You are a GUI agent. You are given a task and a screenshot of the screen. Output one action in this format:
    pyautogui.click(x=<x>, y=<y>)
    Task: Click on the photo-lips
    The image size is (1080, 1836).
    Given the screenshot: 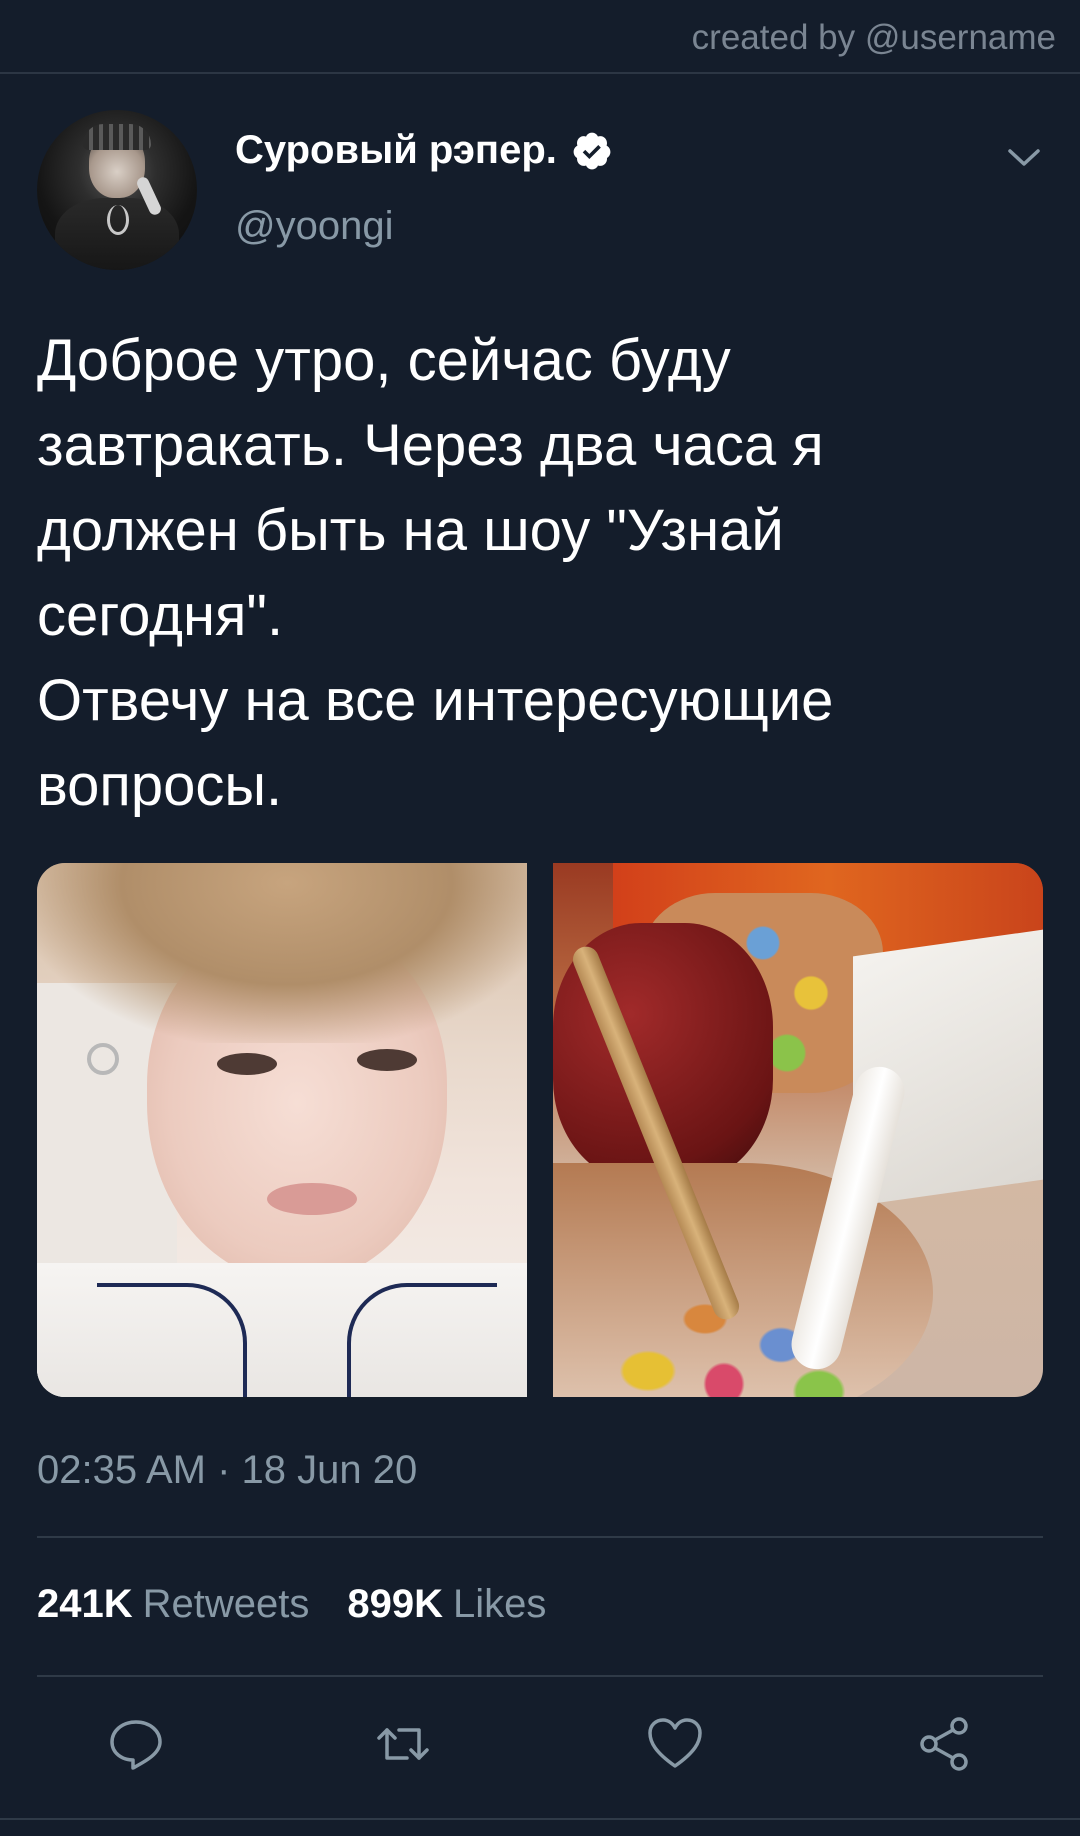 What is the action you would take?
    pyautogui.click(x=312, y=1199)
    